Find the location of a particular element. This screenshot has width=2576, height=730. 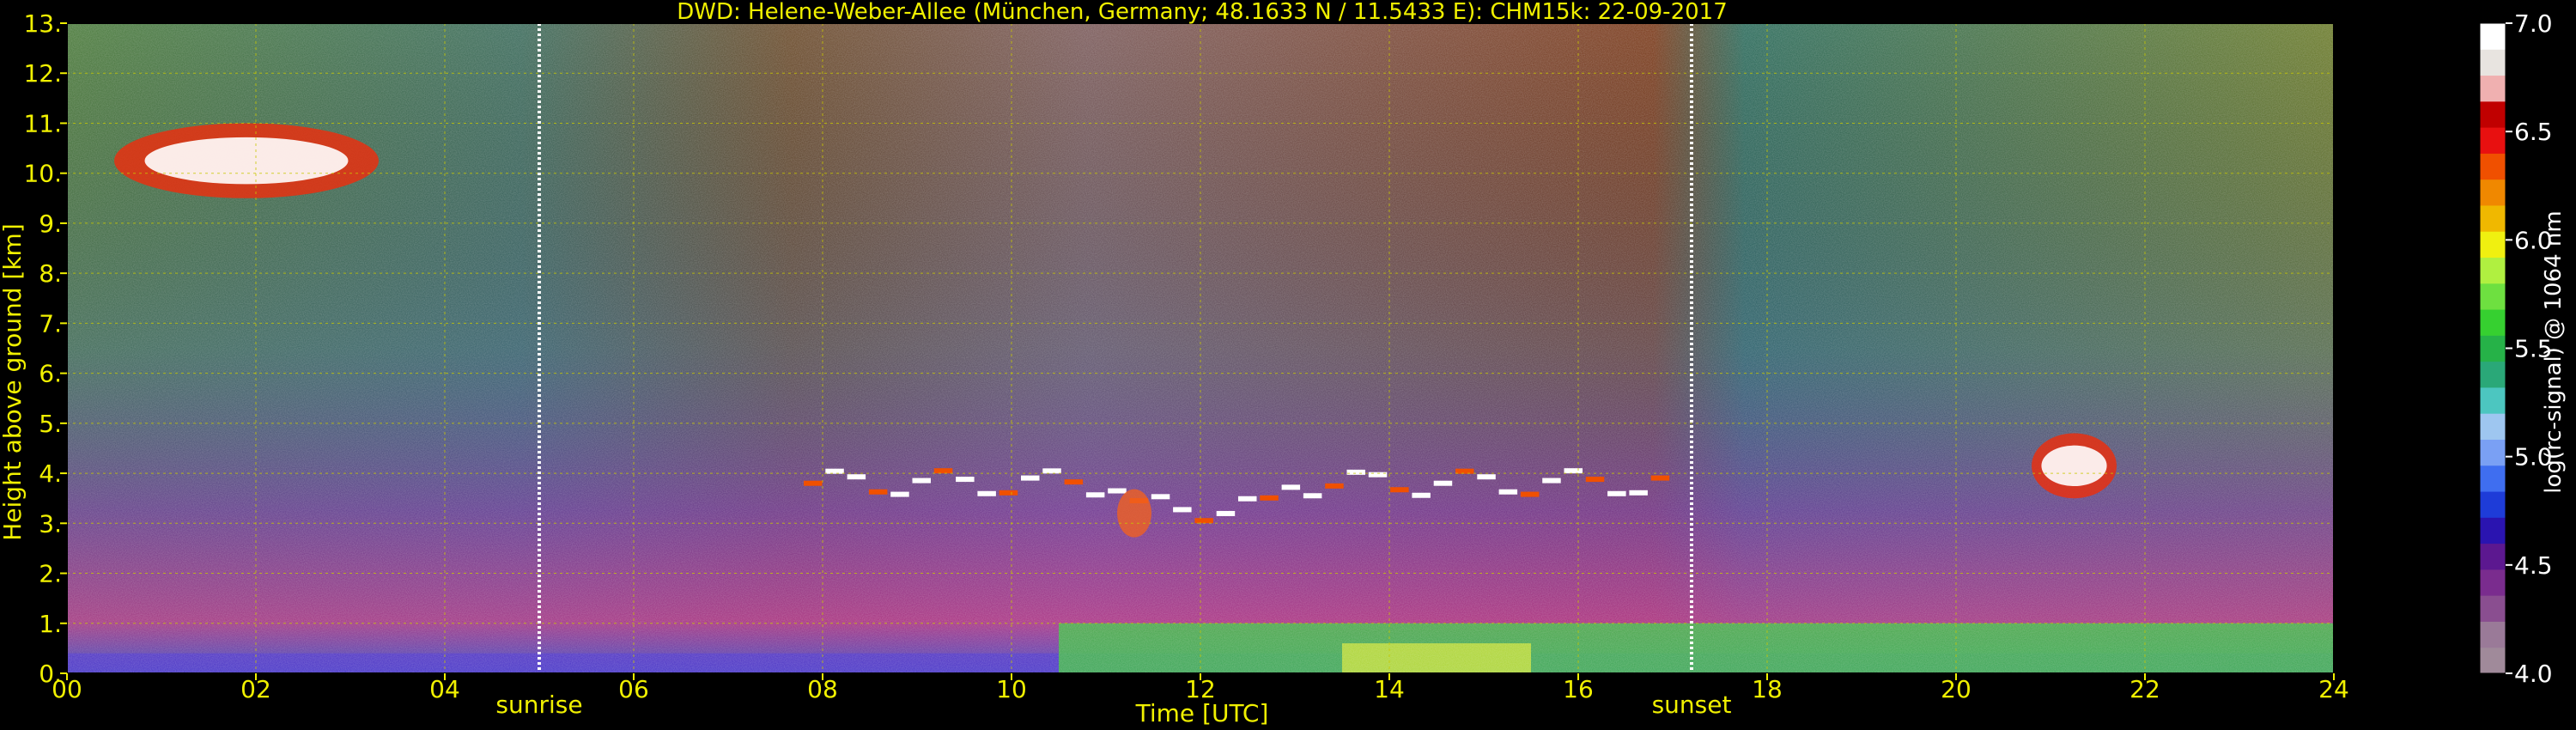

y-tick-label: 0. is located at coordinates (50, 674).